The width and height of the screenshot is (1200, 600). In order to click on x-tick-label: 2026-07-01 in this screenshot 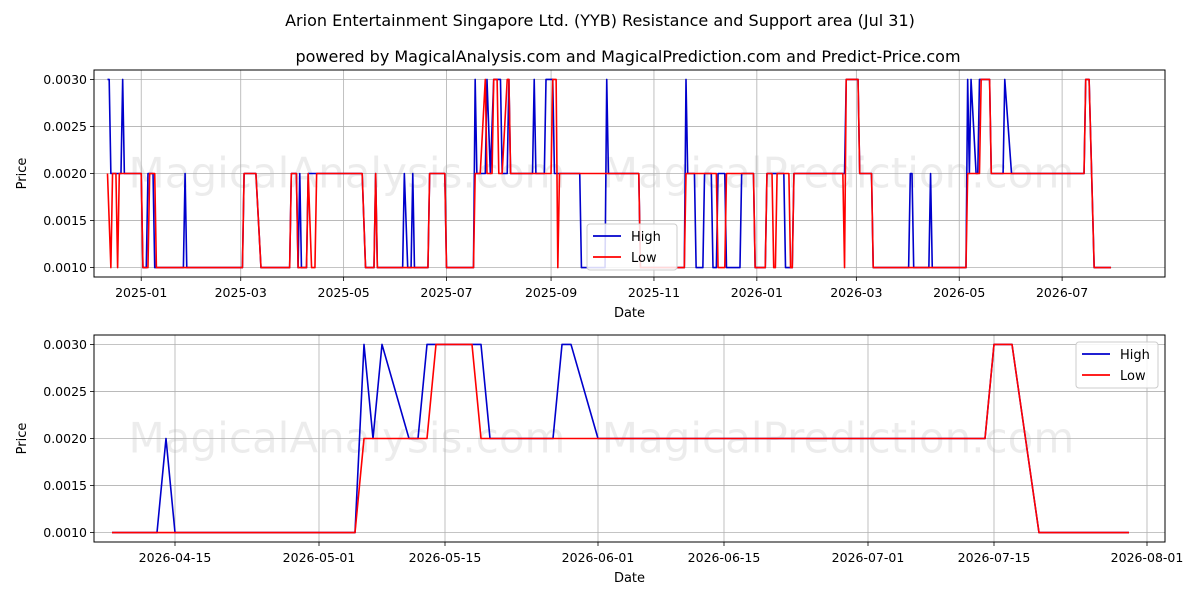, I will do `click(868, 557)`.